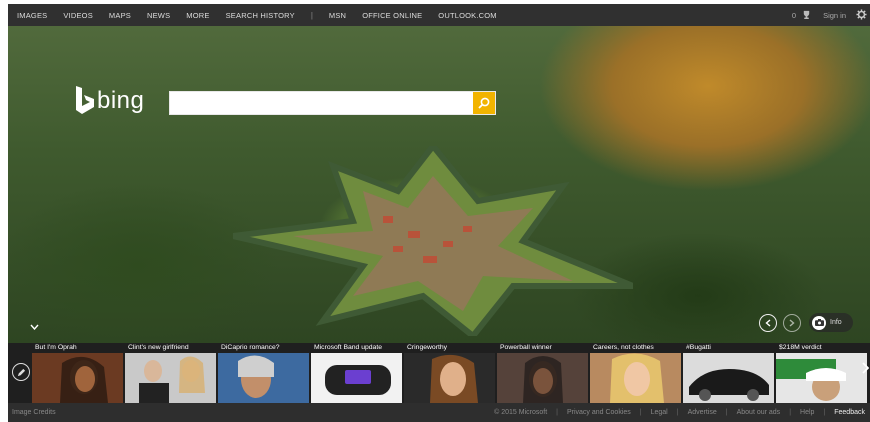  I want to click on news-tile: Clint's new girlfriend, so click(170, 373).